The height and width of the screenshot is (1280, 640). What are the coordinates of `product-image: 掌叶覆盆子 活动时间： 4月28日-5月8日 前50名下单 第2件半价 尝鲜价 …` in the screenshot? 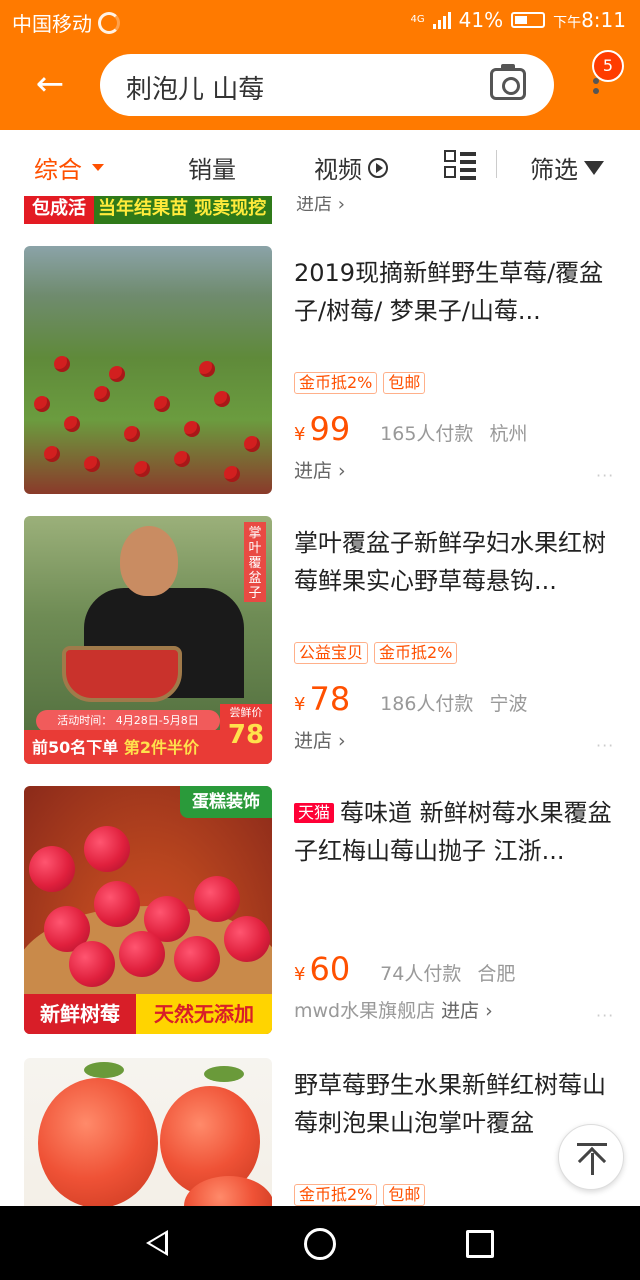 It's located at (148, 640).